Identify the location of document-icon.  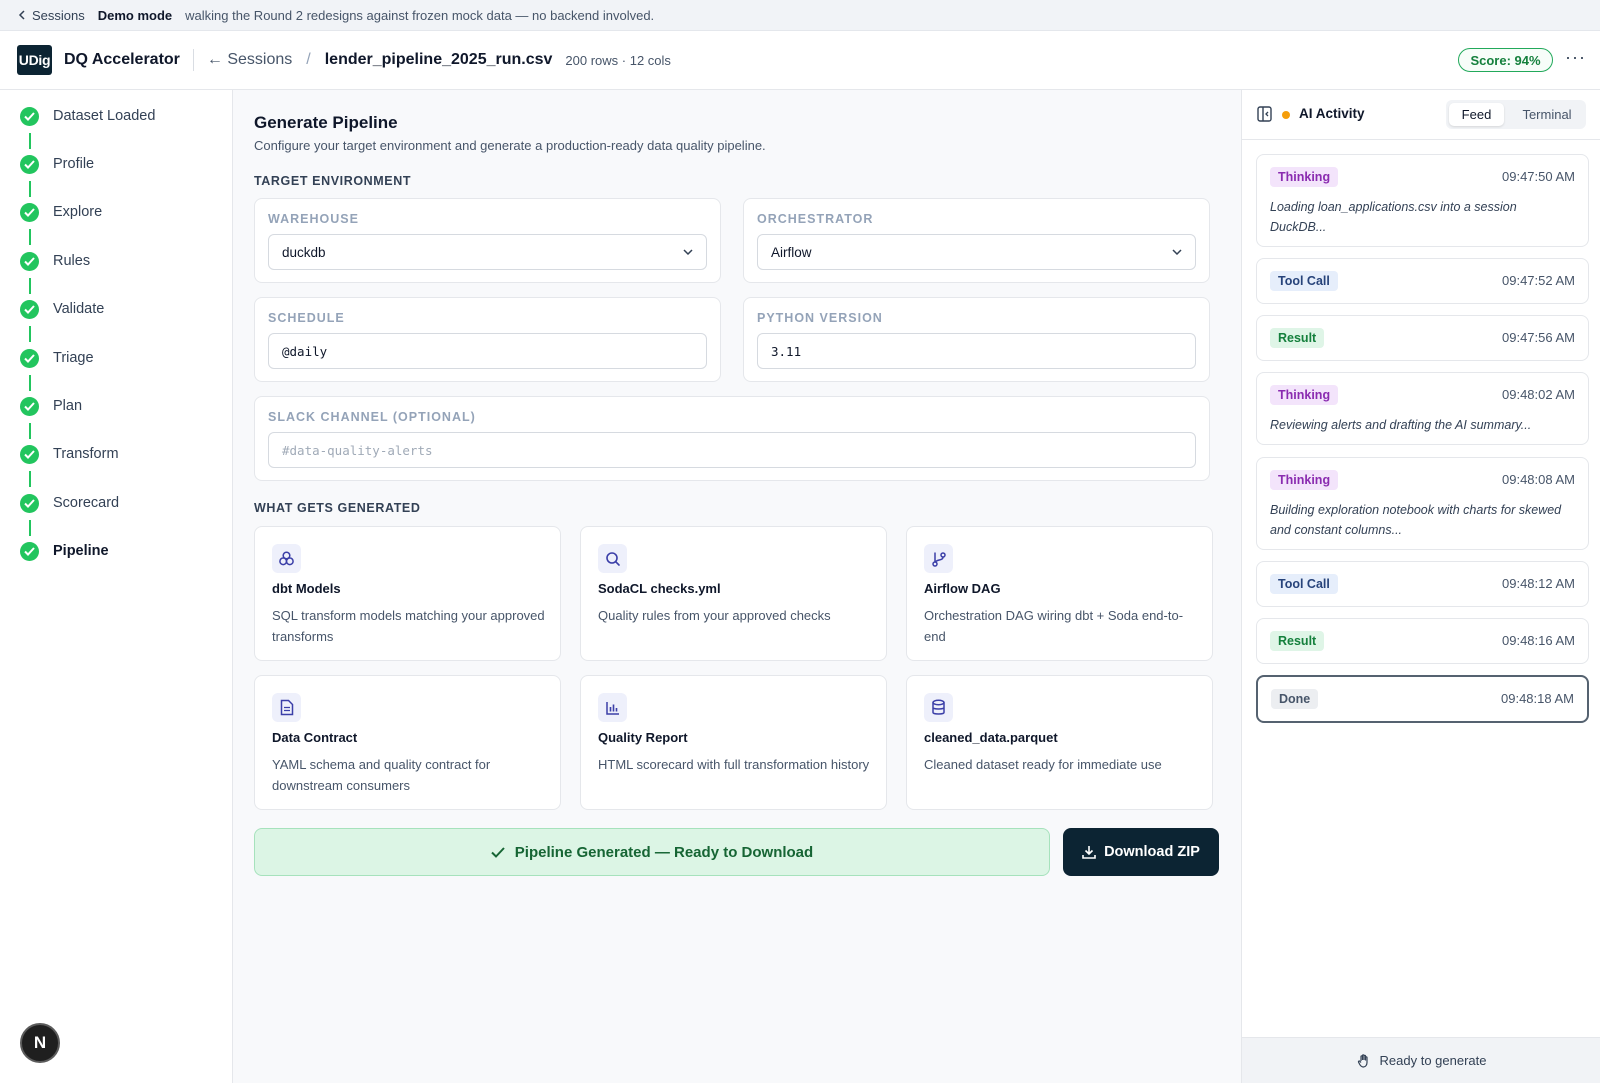
(286, 707).